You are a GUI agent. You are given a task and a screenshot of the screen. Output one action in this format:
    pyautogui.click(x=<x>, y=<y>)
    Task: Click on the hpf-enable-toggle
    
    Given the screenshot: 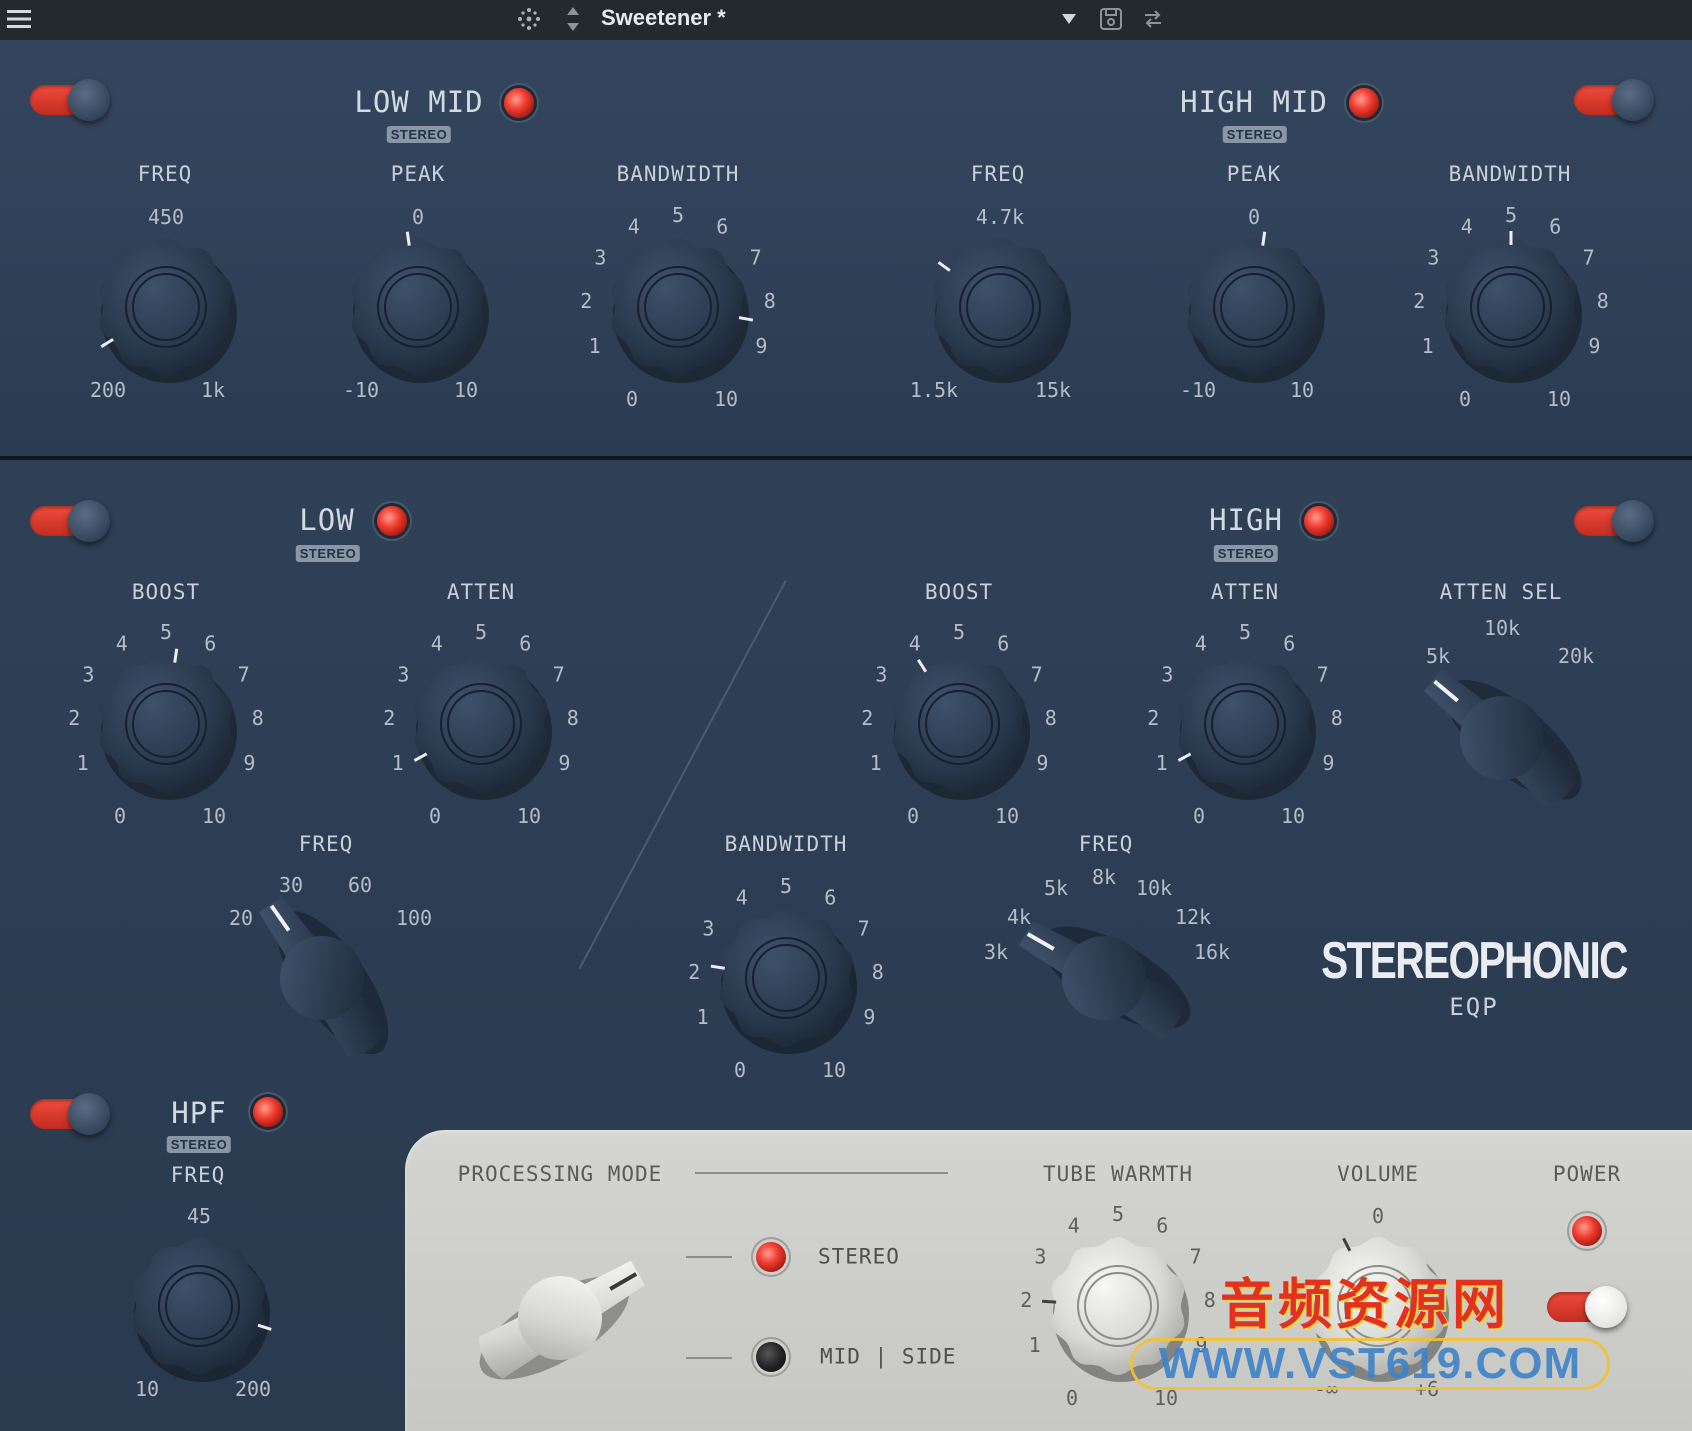 What is the action you would take?
    pyautogui.click(x=70, y=1114)
    